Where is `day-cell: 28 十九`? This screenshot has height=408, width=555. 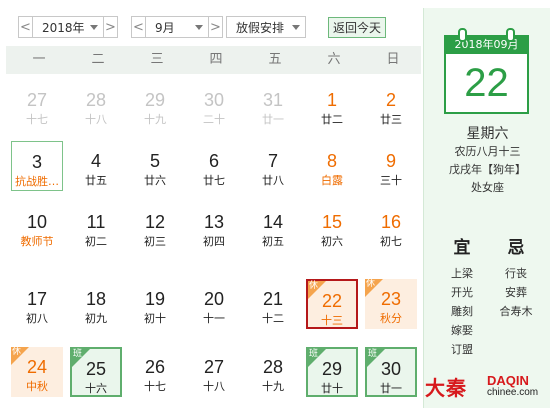 day-cell: 28 十九 is located at coordinates (273, 372).